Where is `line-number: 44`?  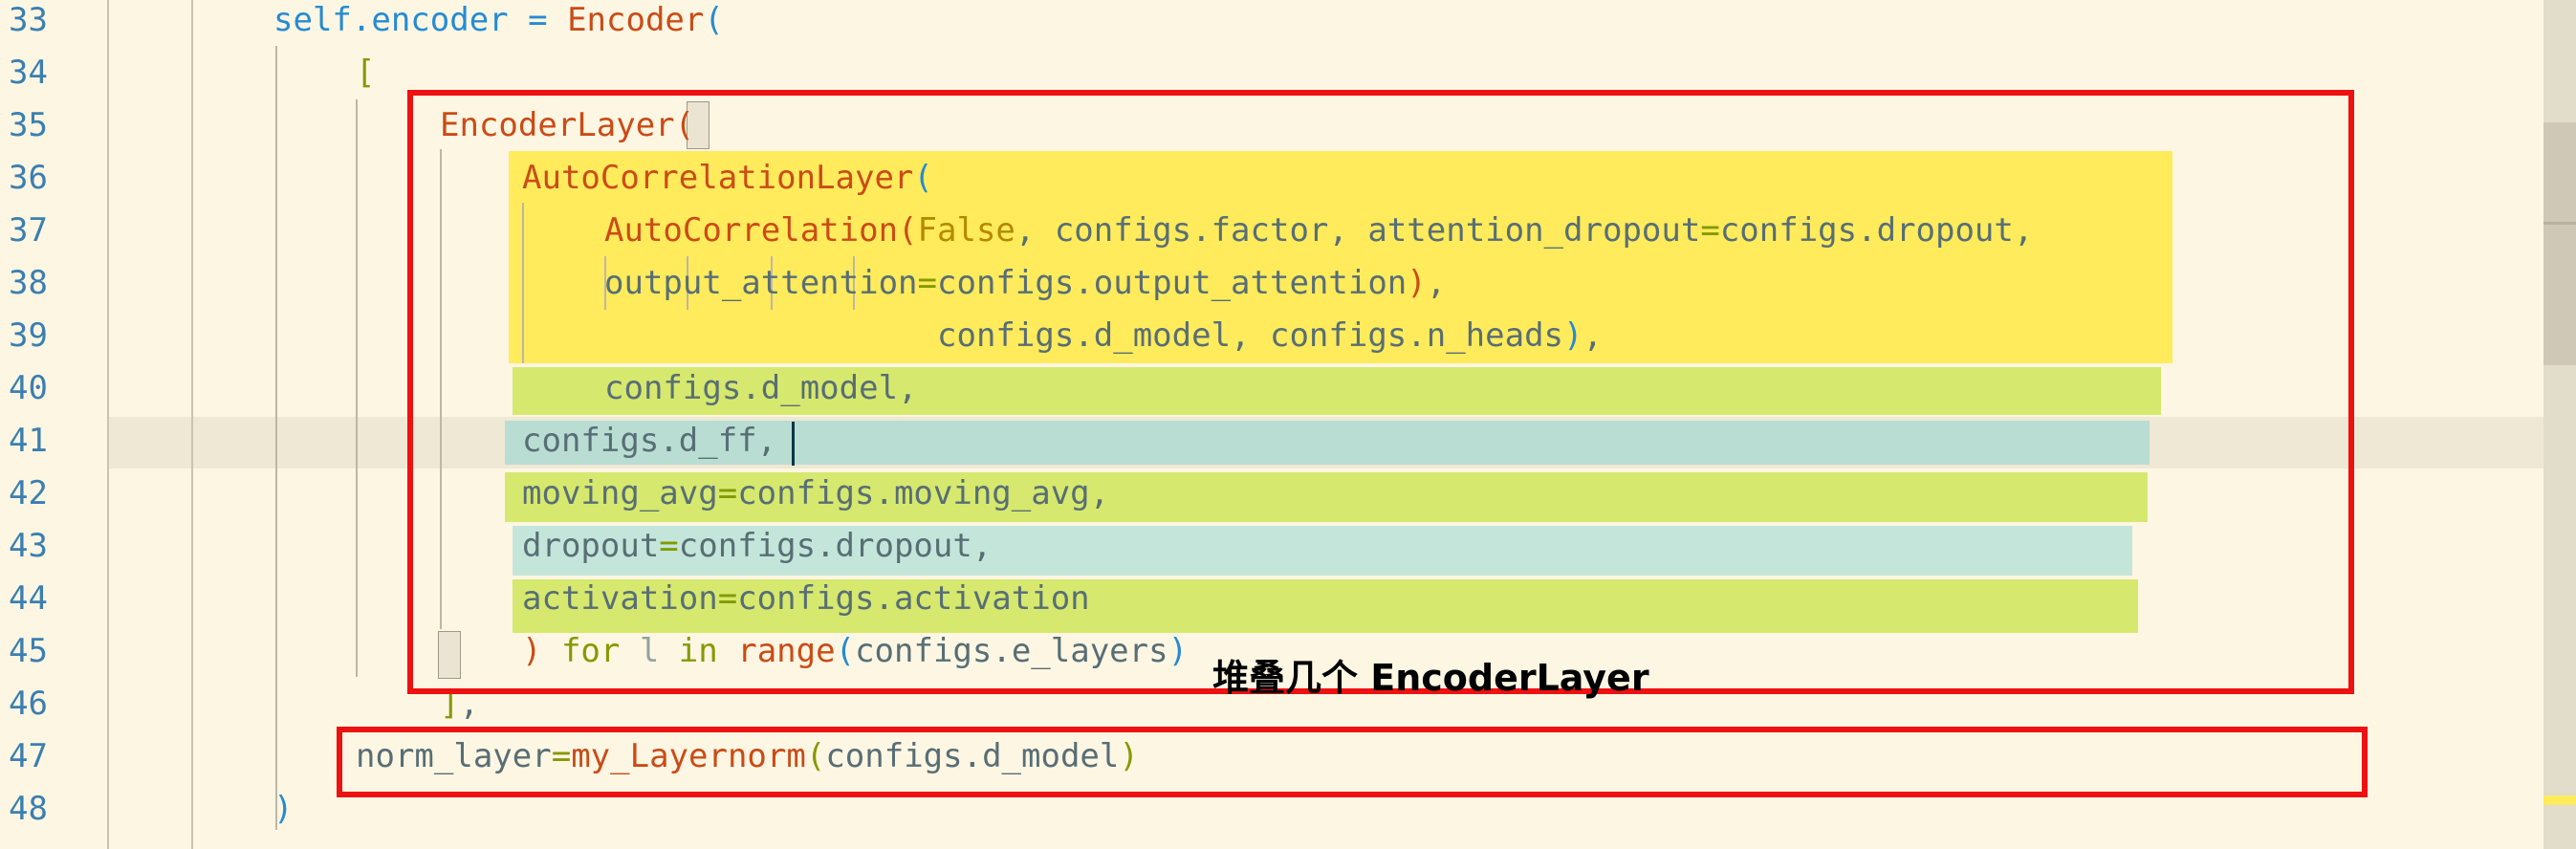 line-number: 44 is located at coordinates (28, 598).